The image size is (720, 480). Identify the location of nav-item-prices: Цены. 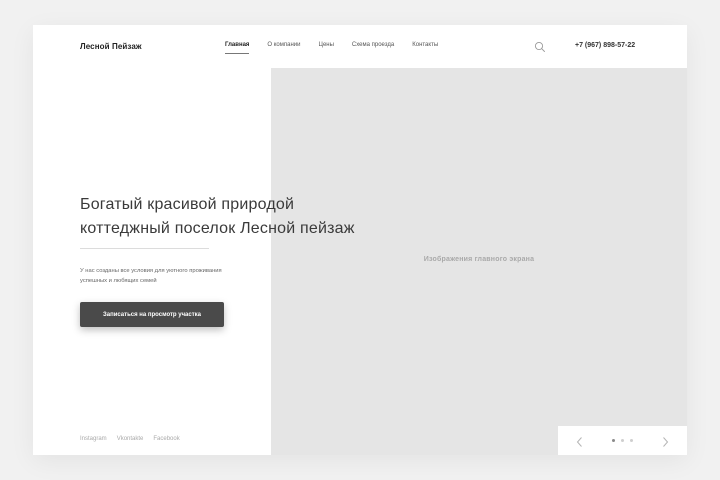
(326, 45).